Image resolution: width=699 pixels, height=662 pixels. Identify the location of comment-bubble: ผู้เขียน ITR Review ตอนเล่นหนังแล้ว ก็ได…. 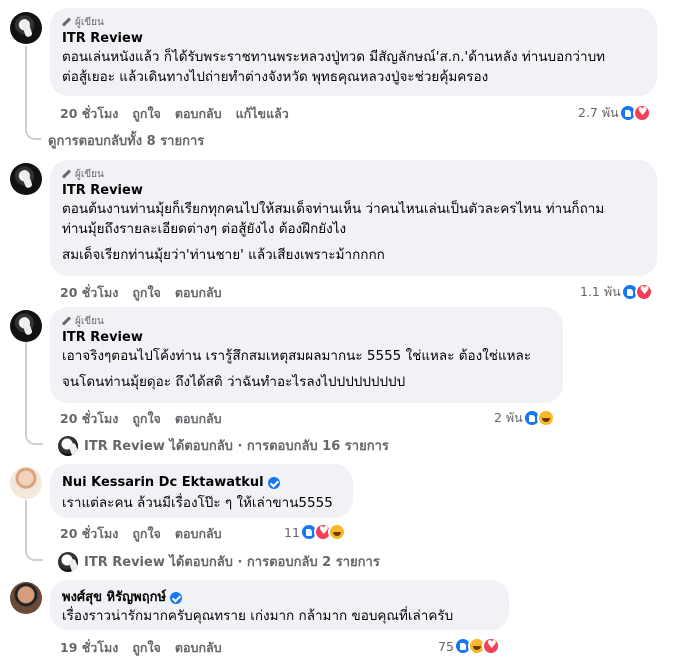
(353, 52).